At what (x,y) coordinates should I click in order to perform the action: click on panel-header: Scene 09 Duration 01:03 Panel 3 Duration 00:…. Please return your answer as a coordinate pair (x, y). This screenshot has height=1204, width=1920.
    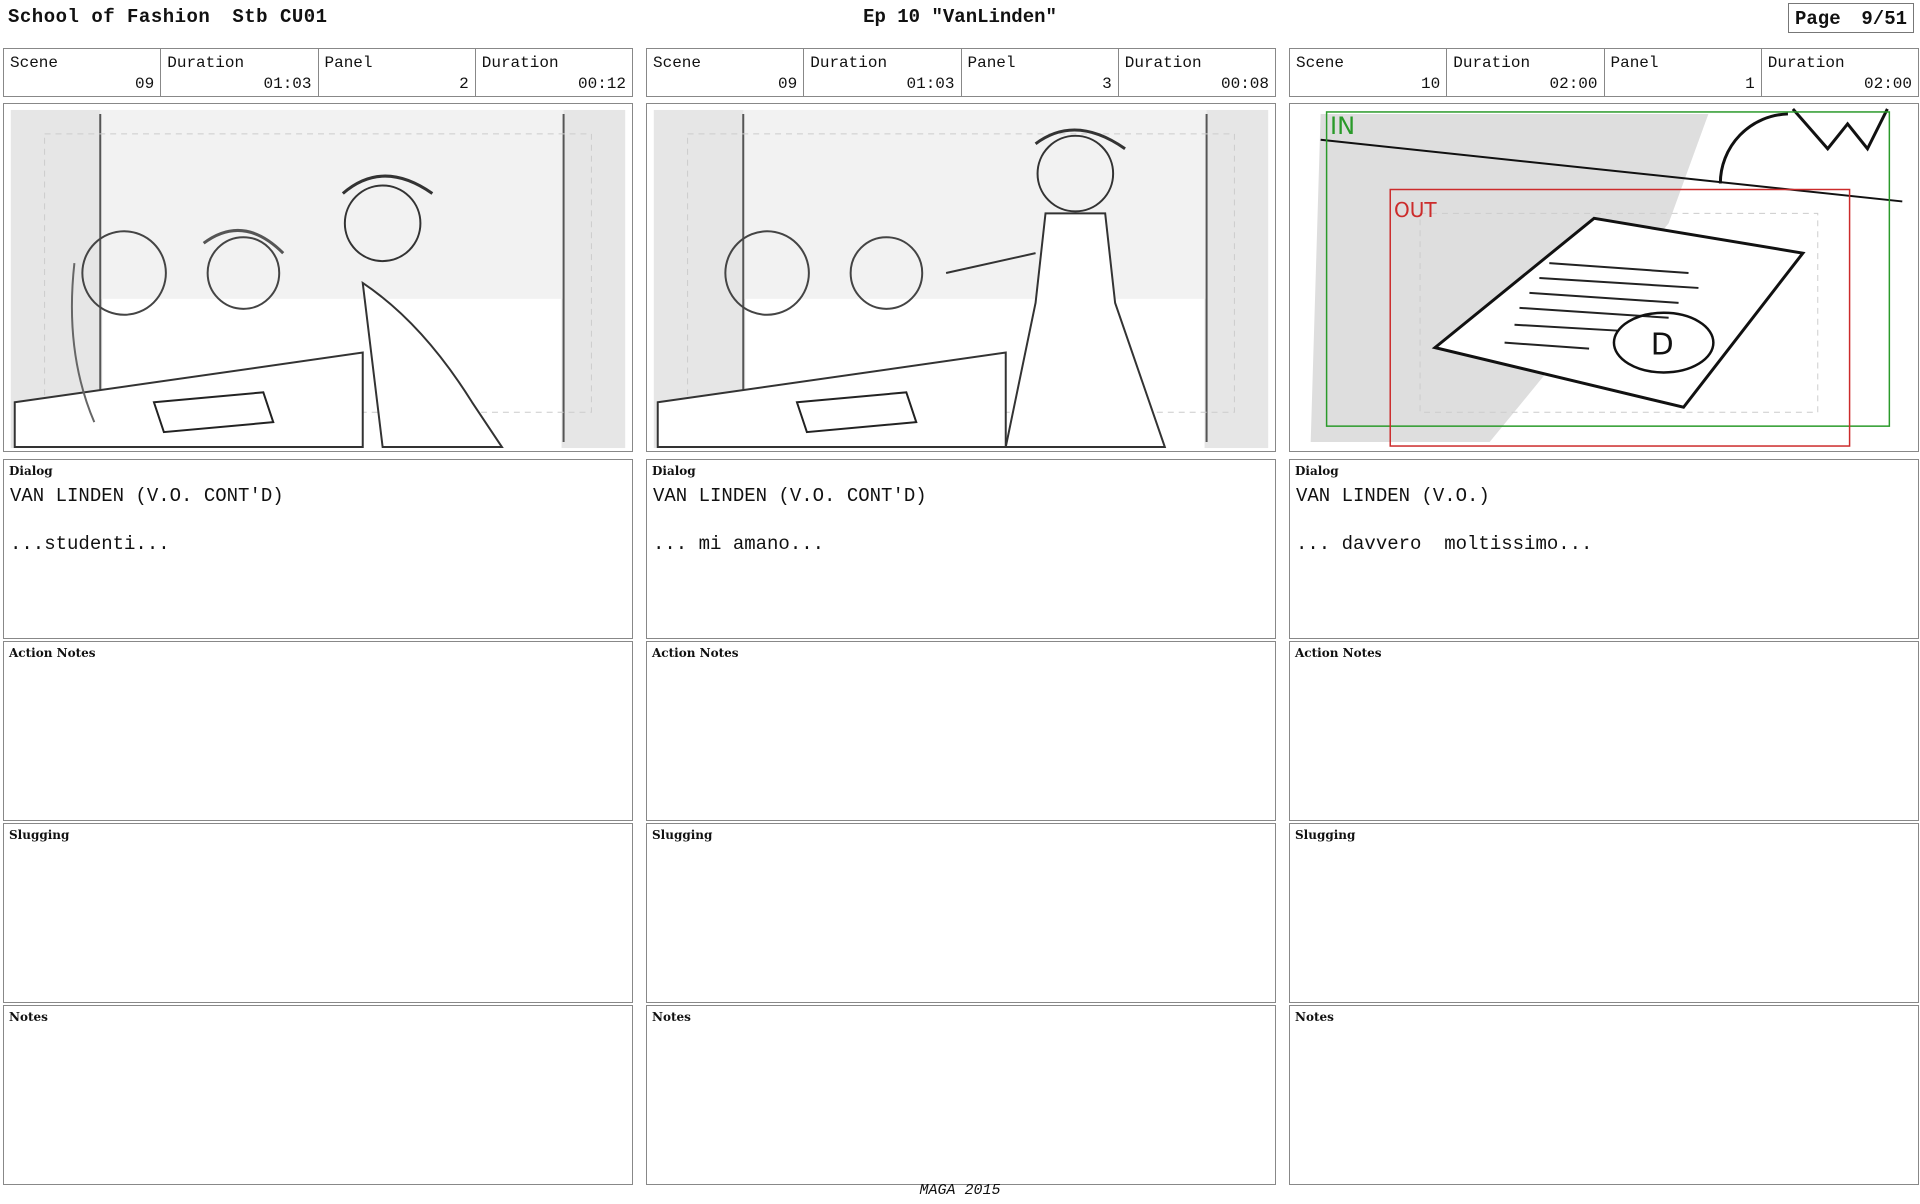
    Looking at the image, I should click on (961, 72).